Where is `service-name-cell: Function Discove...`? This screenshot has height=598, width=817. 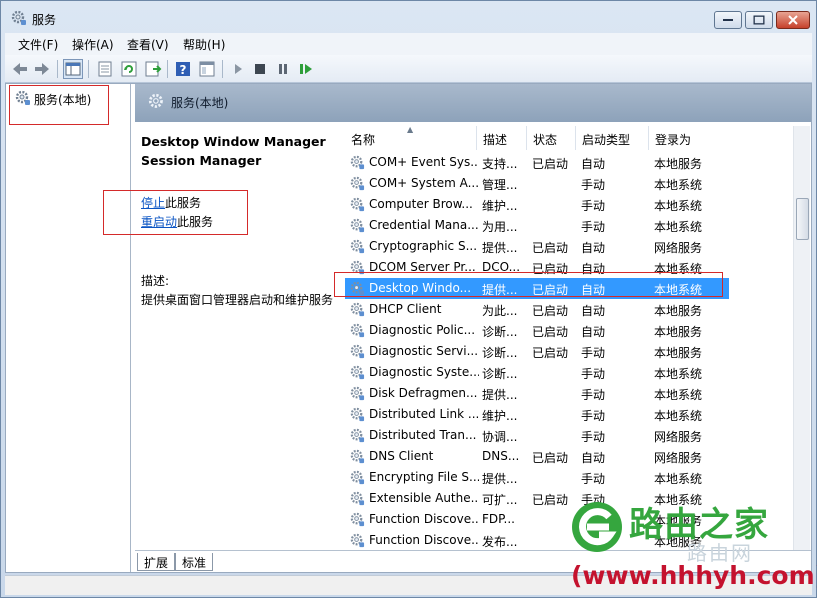 service-name-cell: Function Discove... is located at coordinates (424, 540).